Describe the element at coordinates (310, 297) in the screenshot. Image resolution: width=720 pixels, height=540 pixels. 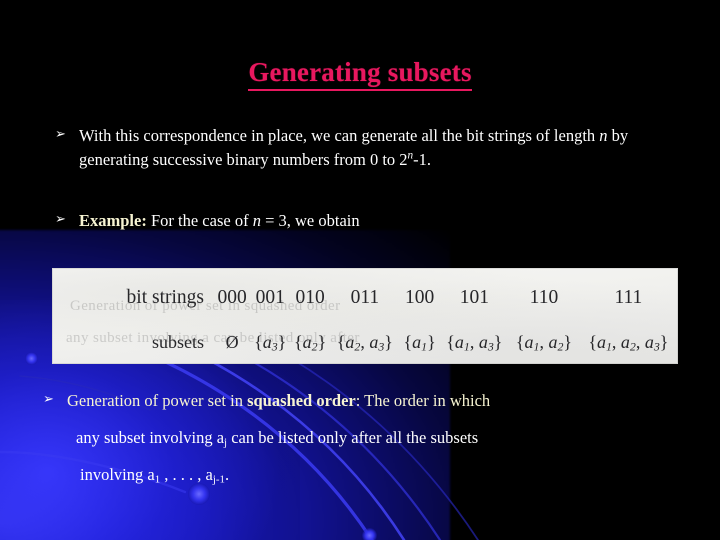
I see `bit-string-cell: 010` at that location.